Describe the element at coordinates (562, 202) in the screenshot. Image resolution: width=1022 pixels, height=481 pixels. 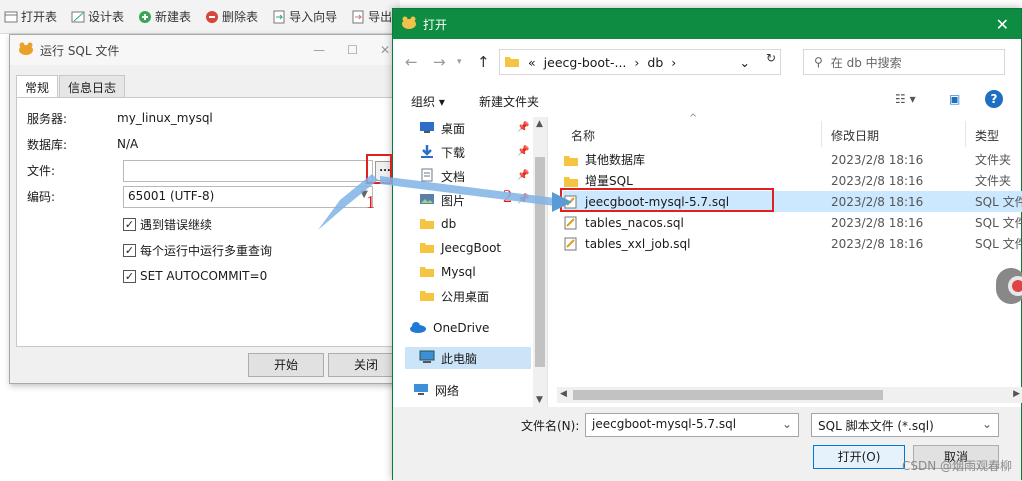
I see `arrow-head` at that location.